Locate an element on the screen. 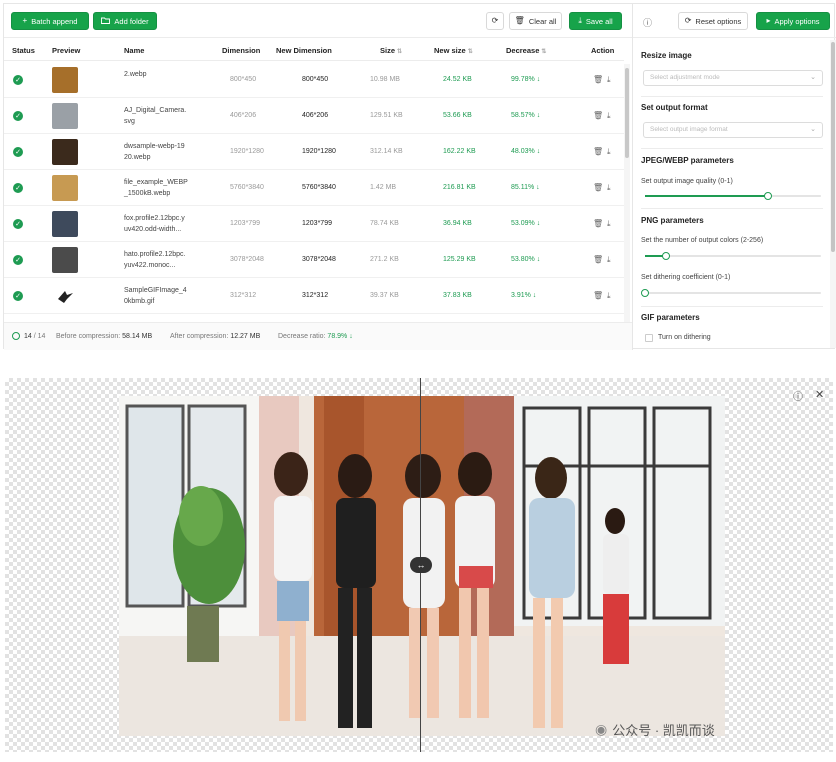 This screenshot has height=762, width=836. chevron-down-icon: ⌄ is located at coordinates (813, 129).